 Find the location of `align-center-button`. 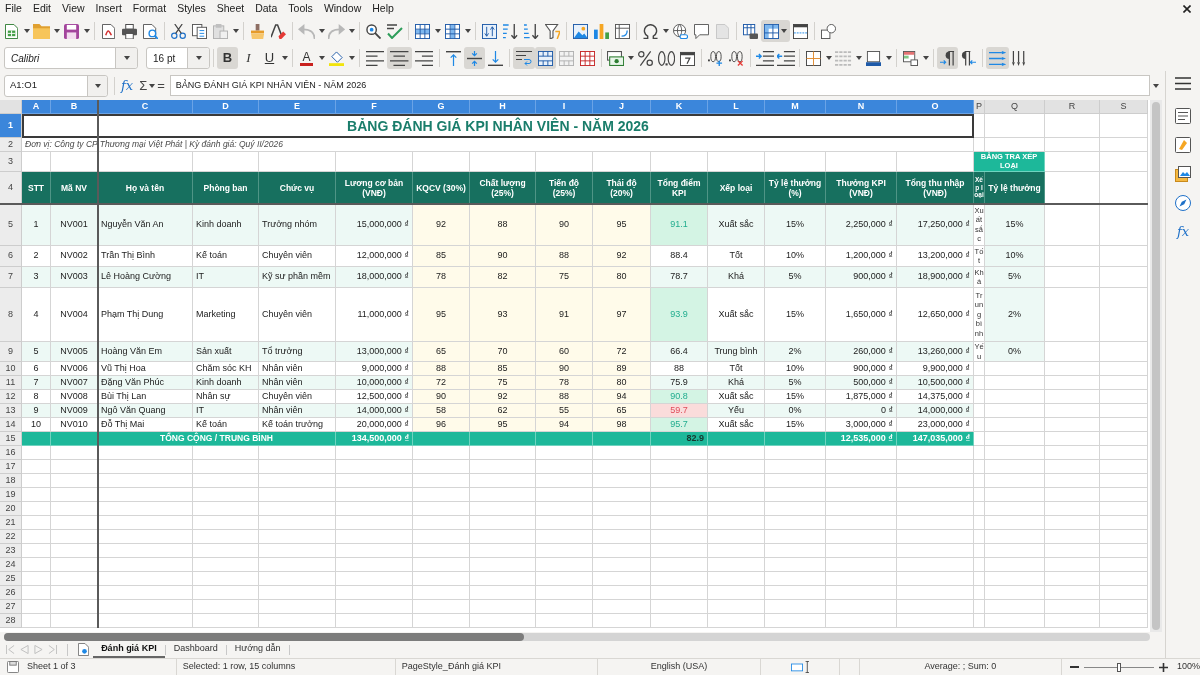

align-center-button is located at coordinates (399, 58).